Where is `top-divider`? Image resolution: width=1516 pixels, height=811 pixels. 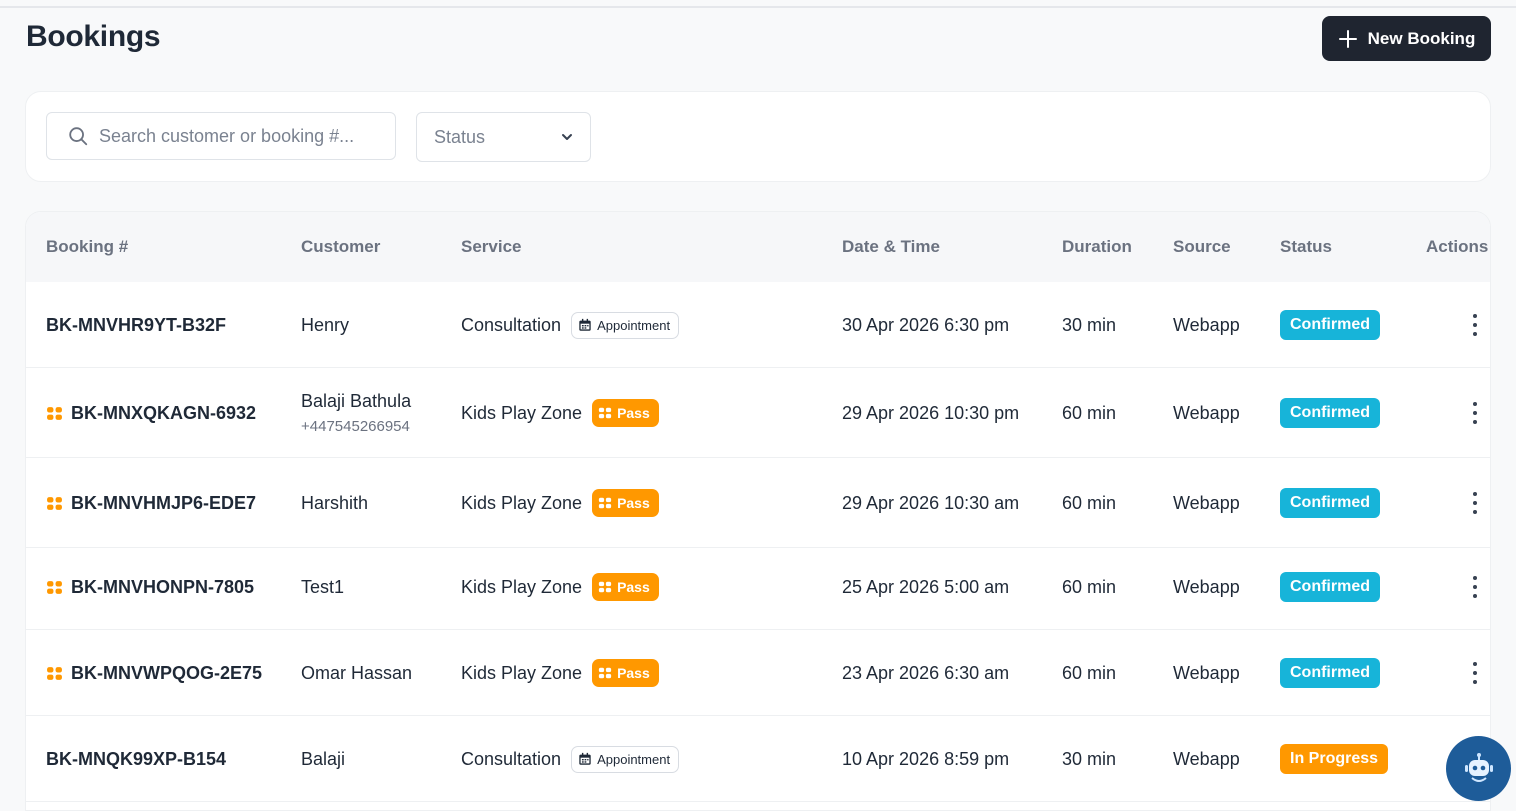
top-divider is located at coordinates (758, 7).